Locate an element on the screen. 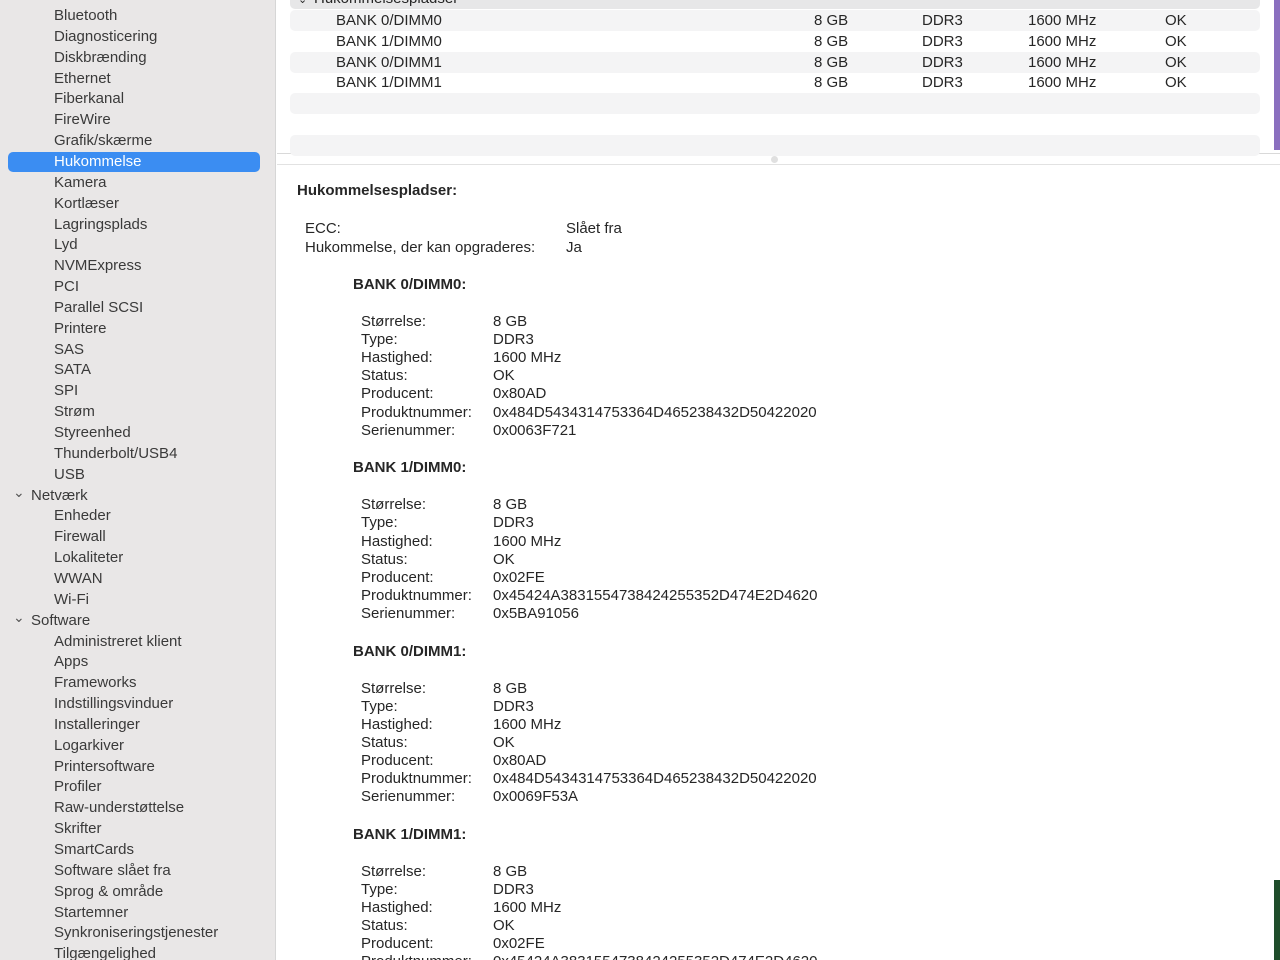  sidebar-item-ethernet: Ethernet is located at coordinates (134, 79).